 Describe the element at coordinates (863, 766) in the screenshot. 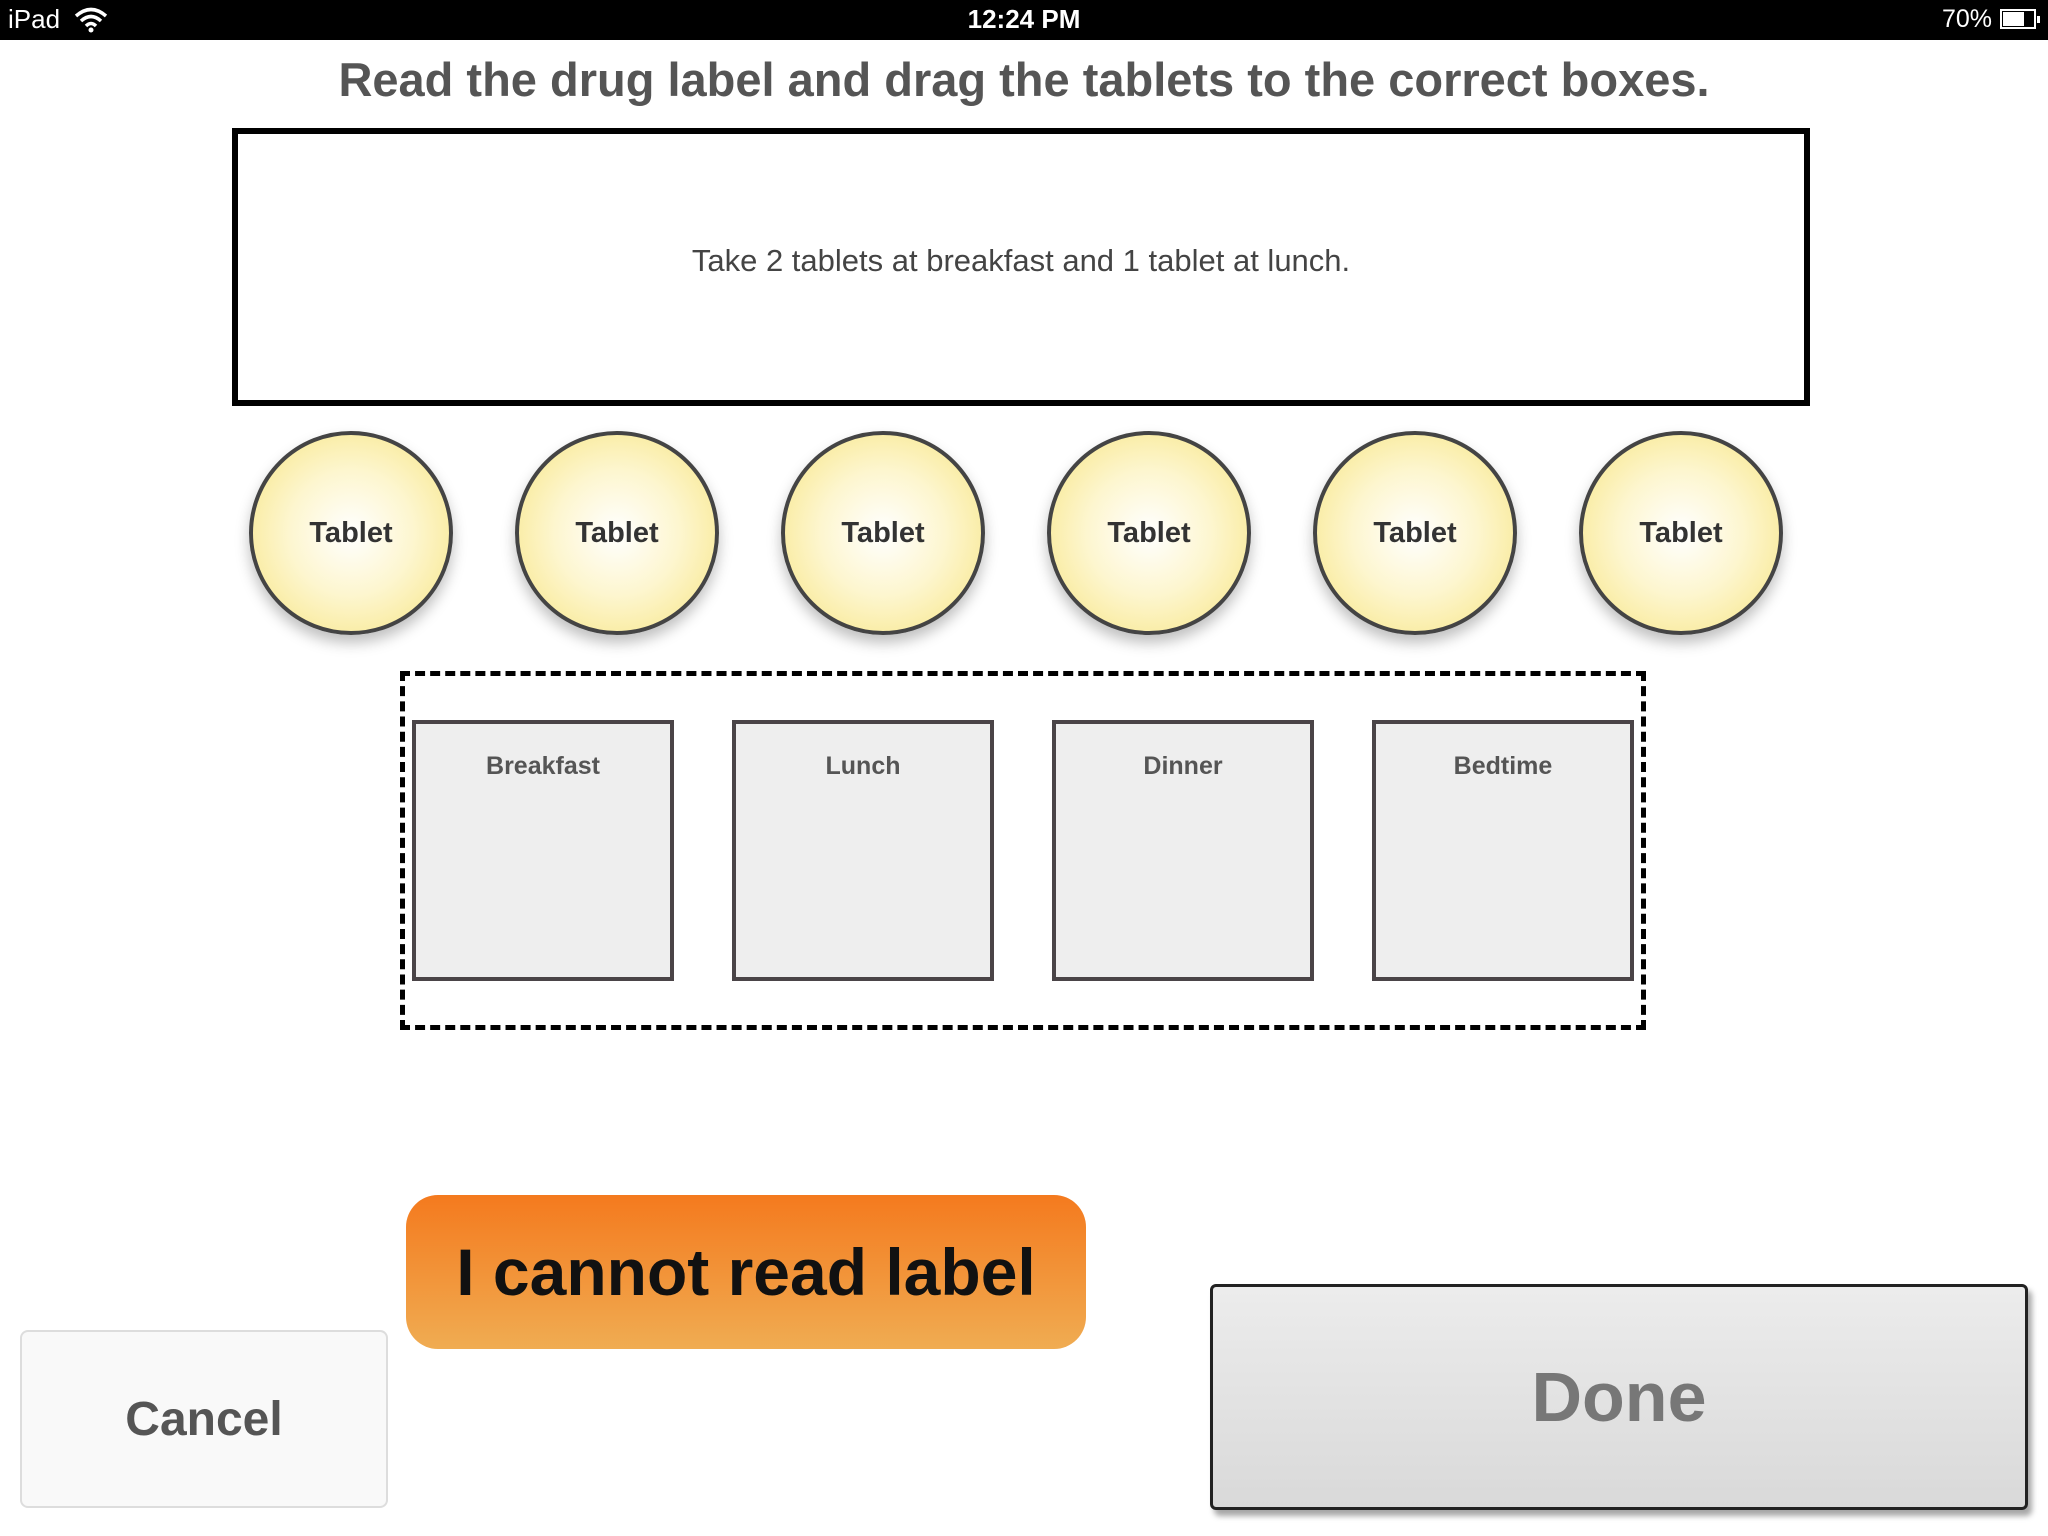

I see `slot-label: Lunch` at that location.